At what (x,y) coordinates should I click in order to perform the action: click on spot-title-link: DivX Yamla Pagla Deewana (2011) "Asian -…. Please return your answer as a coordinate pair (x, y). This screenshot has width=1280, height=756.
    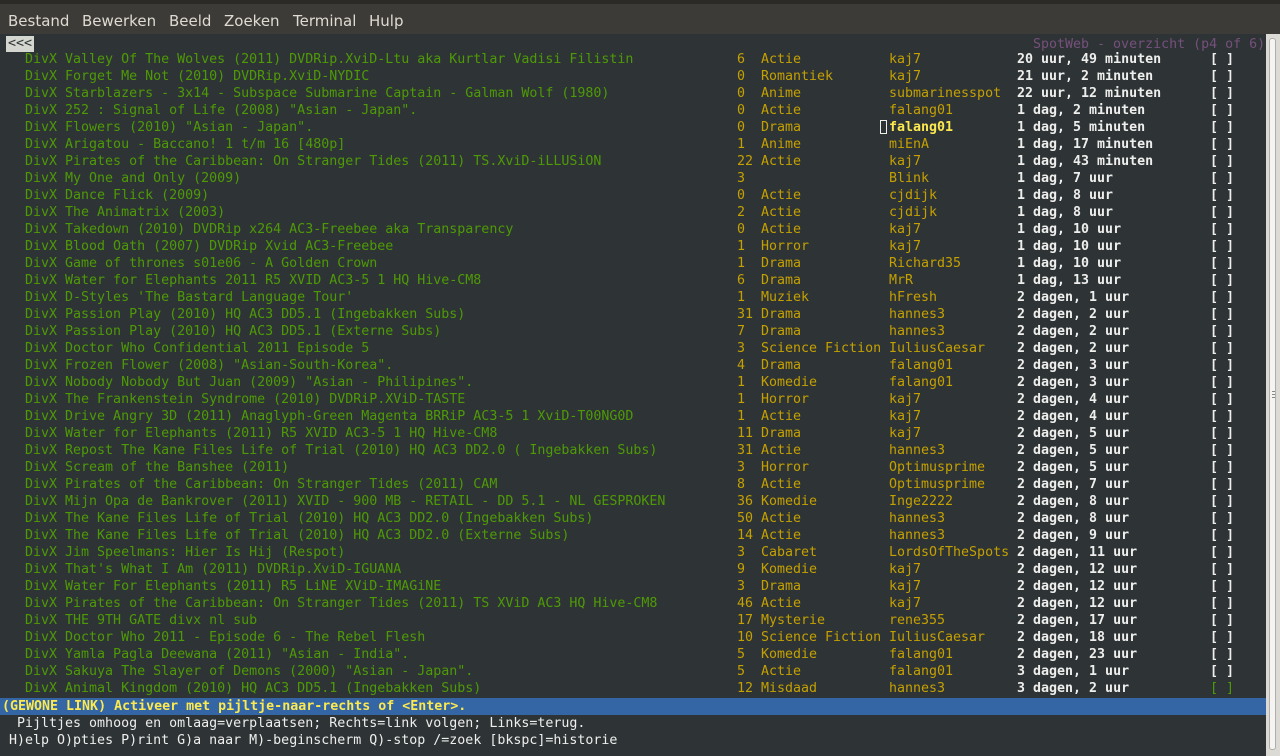
    Looking at the image, I should click on (217, 654).